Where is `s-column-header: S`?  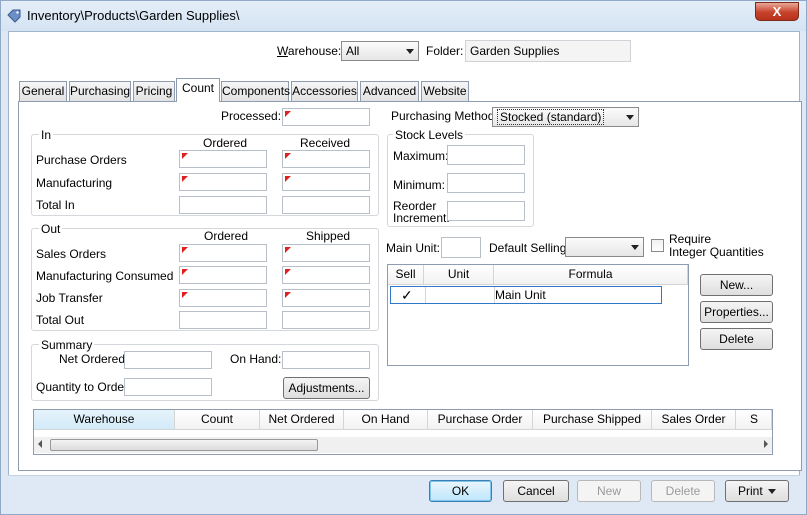
s-column-header: S is located at coordinates (754, 420).